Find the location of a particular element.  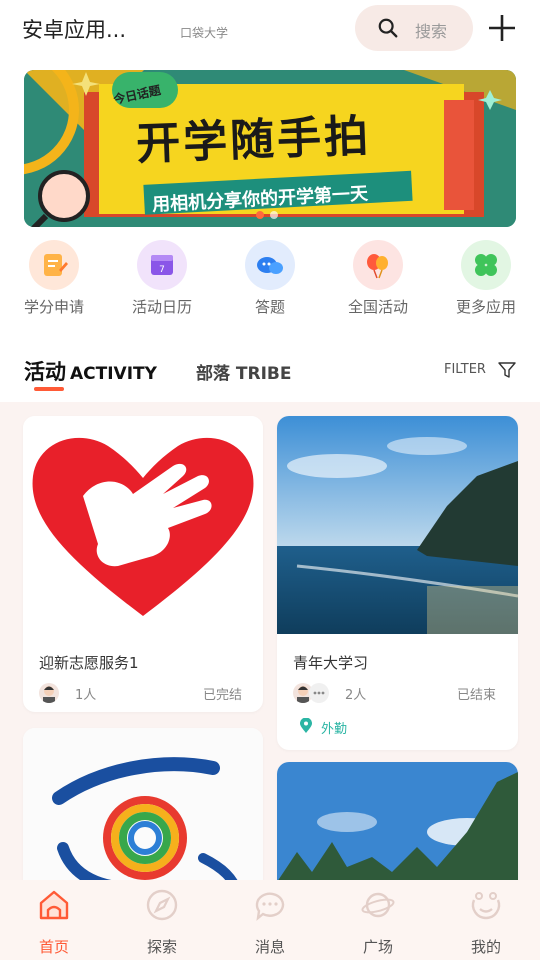

tab-activity-cn: 活动 is located at coordinates (45, 372).